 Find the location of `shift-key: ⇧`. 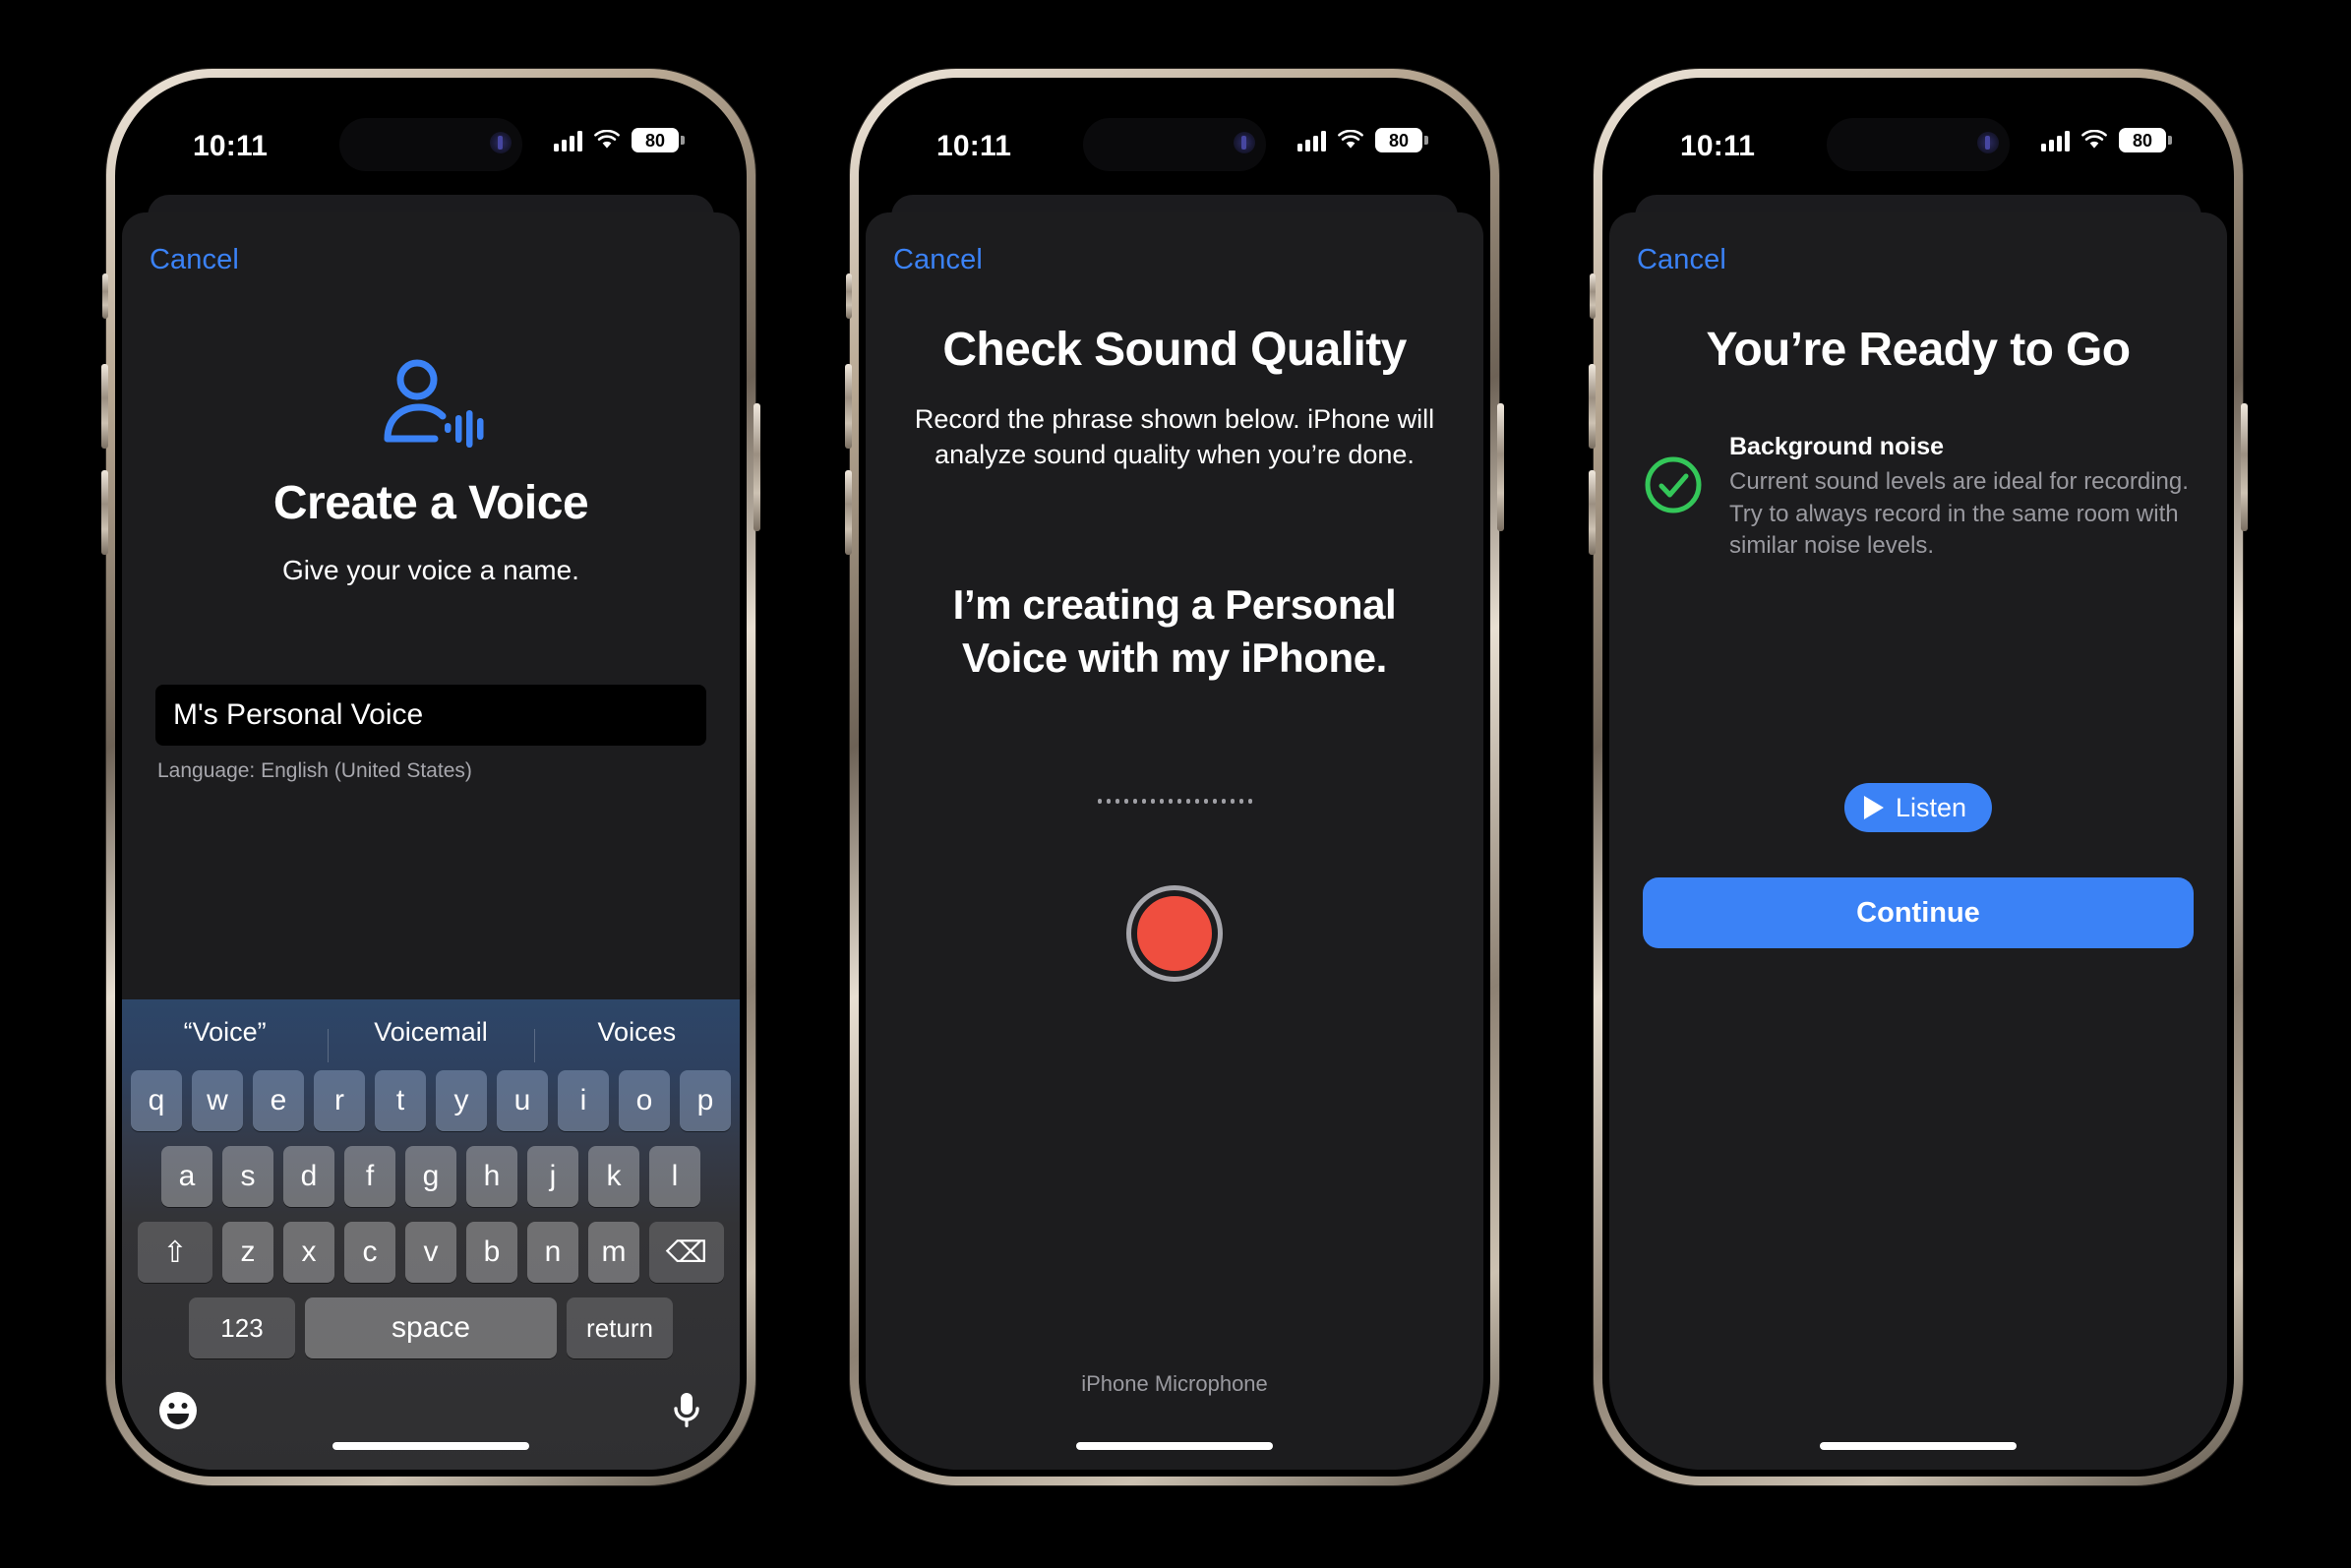

shift-key: ⇧ is located at coordinates (175, 1253).